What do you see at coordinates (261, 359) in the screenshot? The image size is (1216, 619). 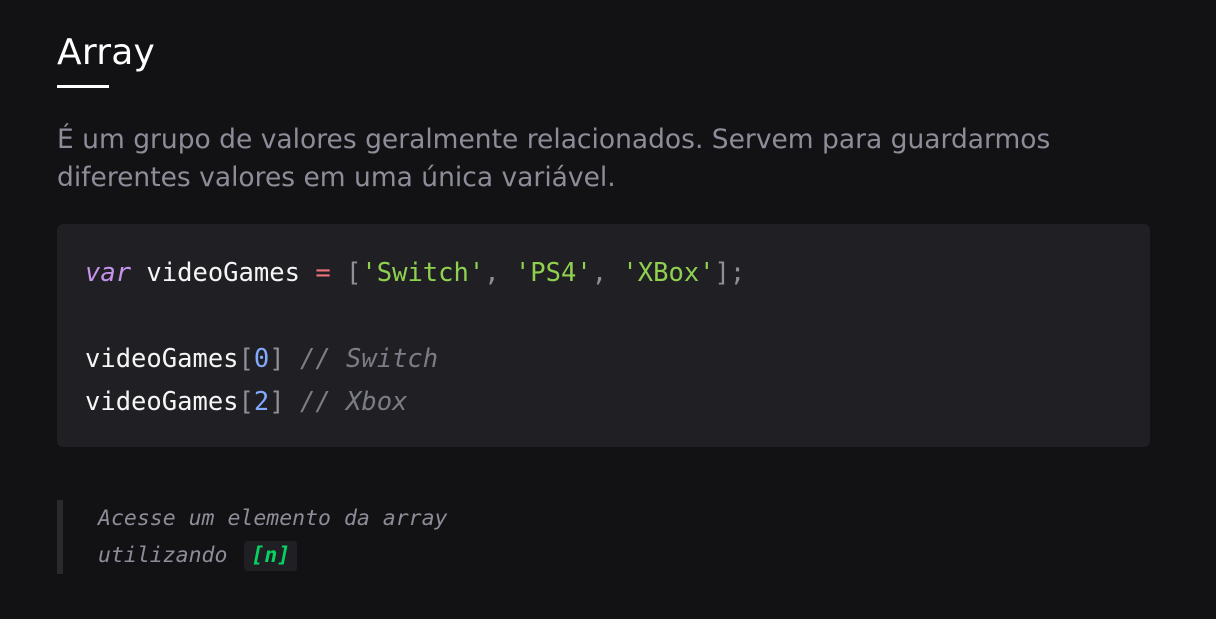 I see `code-index: 0` at bounding box center [261, 359].